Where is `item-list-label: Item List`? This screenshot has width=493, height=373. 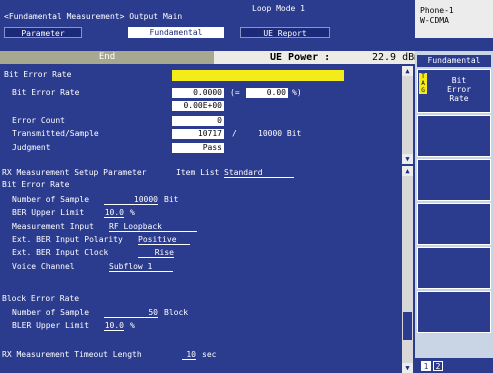
item-list-label: Item List is located at coordinates (198, 172).